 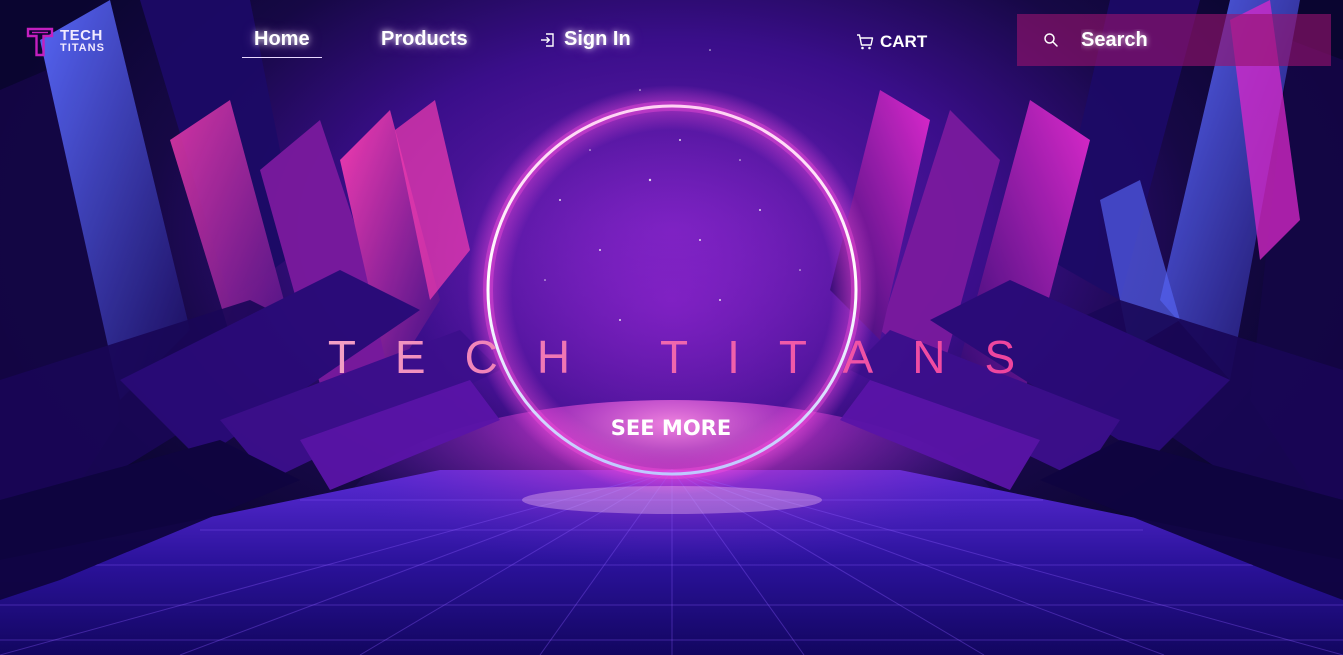 What do you see at coordinates (1191, 40) in the screenshot?
I see `search-input` at bounding box center [1191, 40].